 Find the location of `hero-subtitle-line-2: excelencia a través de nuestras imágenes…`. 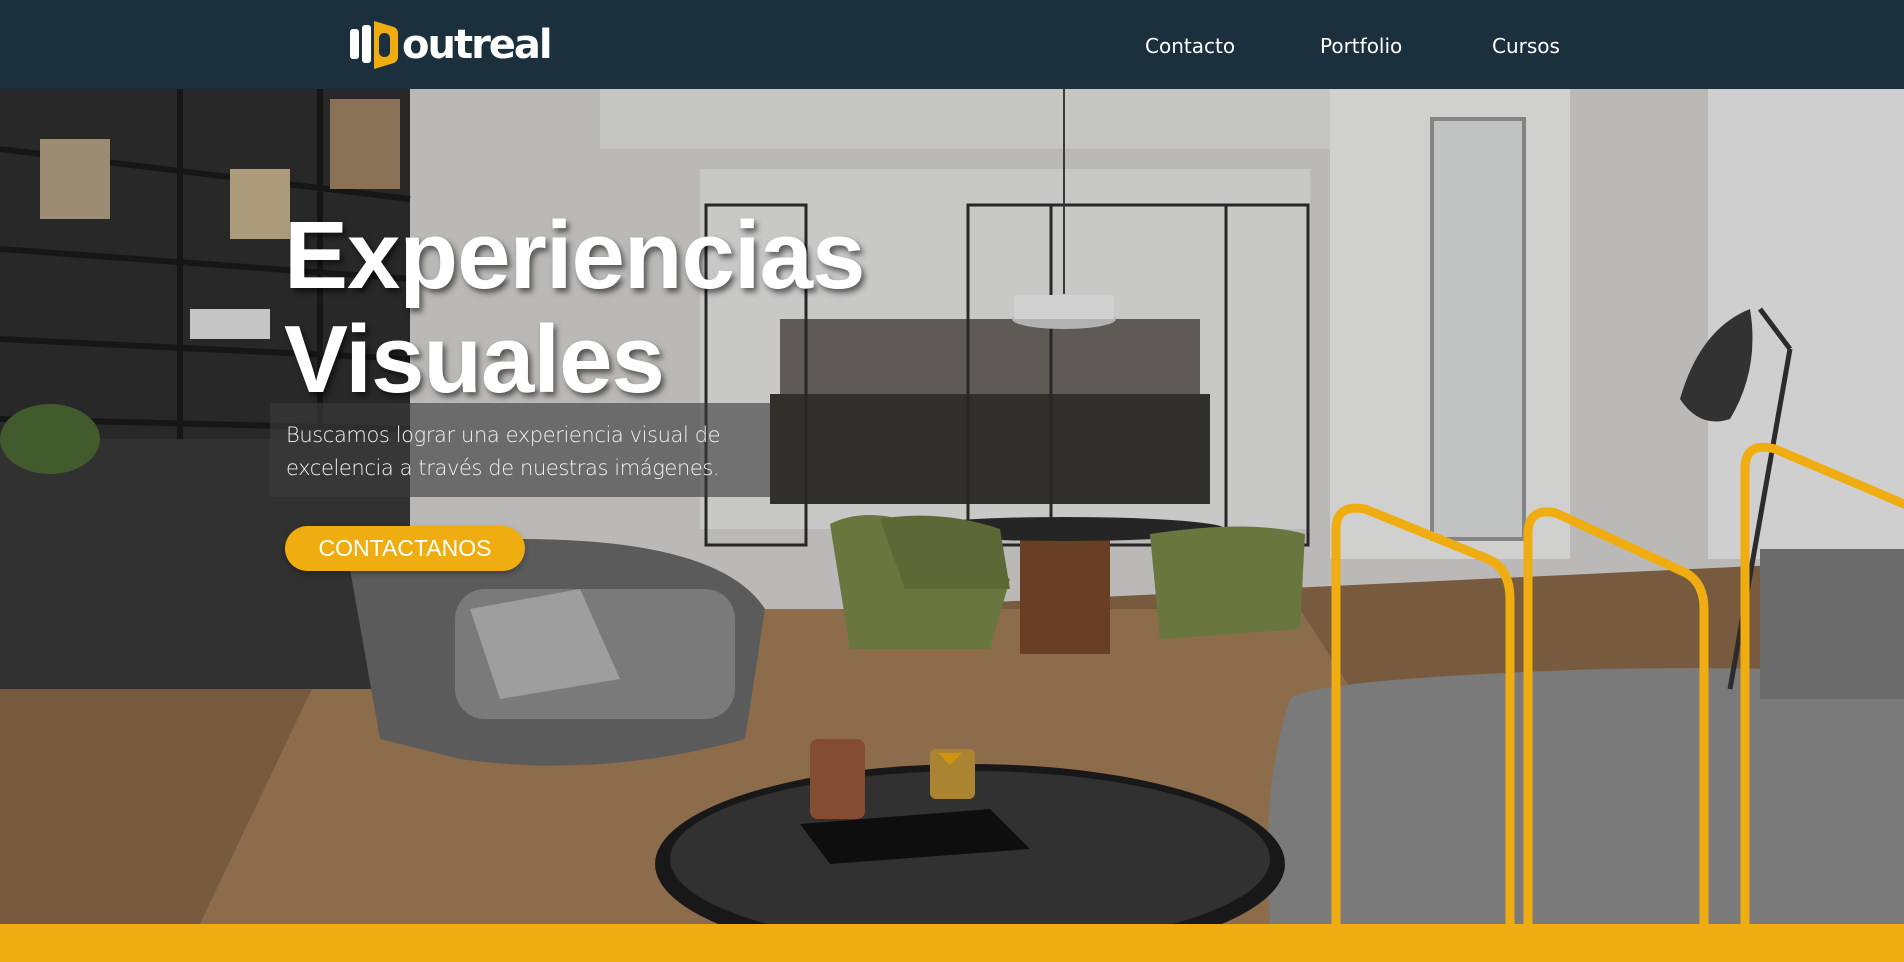

hero-subtitle-line-2: excelencia a través de nuestras imágenes… is located at coordinates (503, 468).